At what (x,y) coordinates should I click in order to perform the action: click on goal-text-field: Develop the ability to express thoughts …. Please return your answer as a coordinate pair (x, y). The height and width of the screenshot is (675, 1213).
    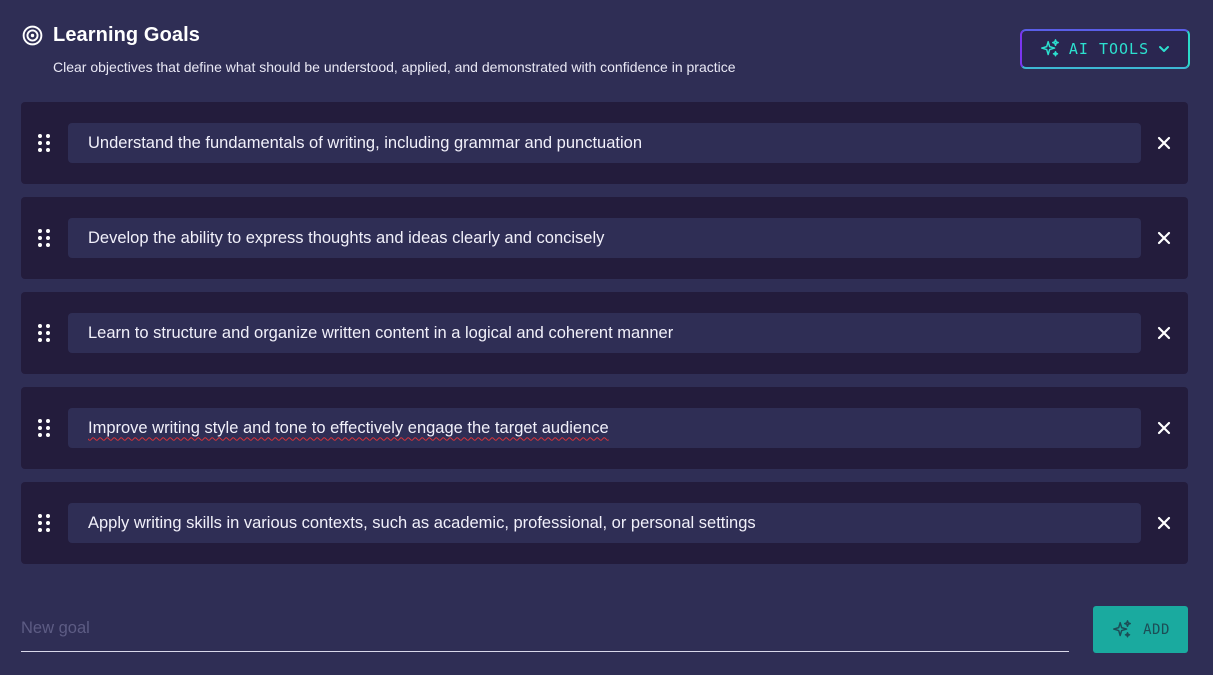
    Looking at the image, I should click on (604, 238).